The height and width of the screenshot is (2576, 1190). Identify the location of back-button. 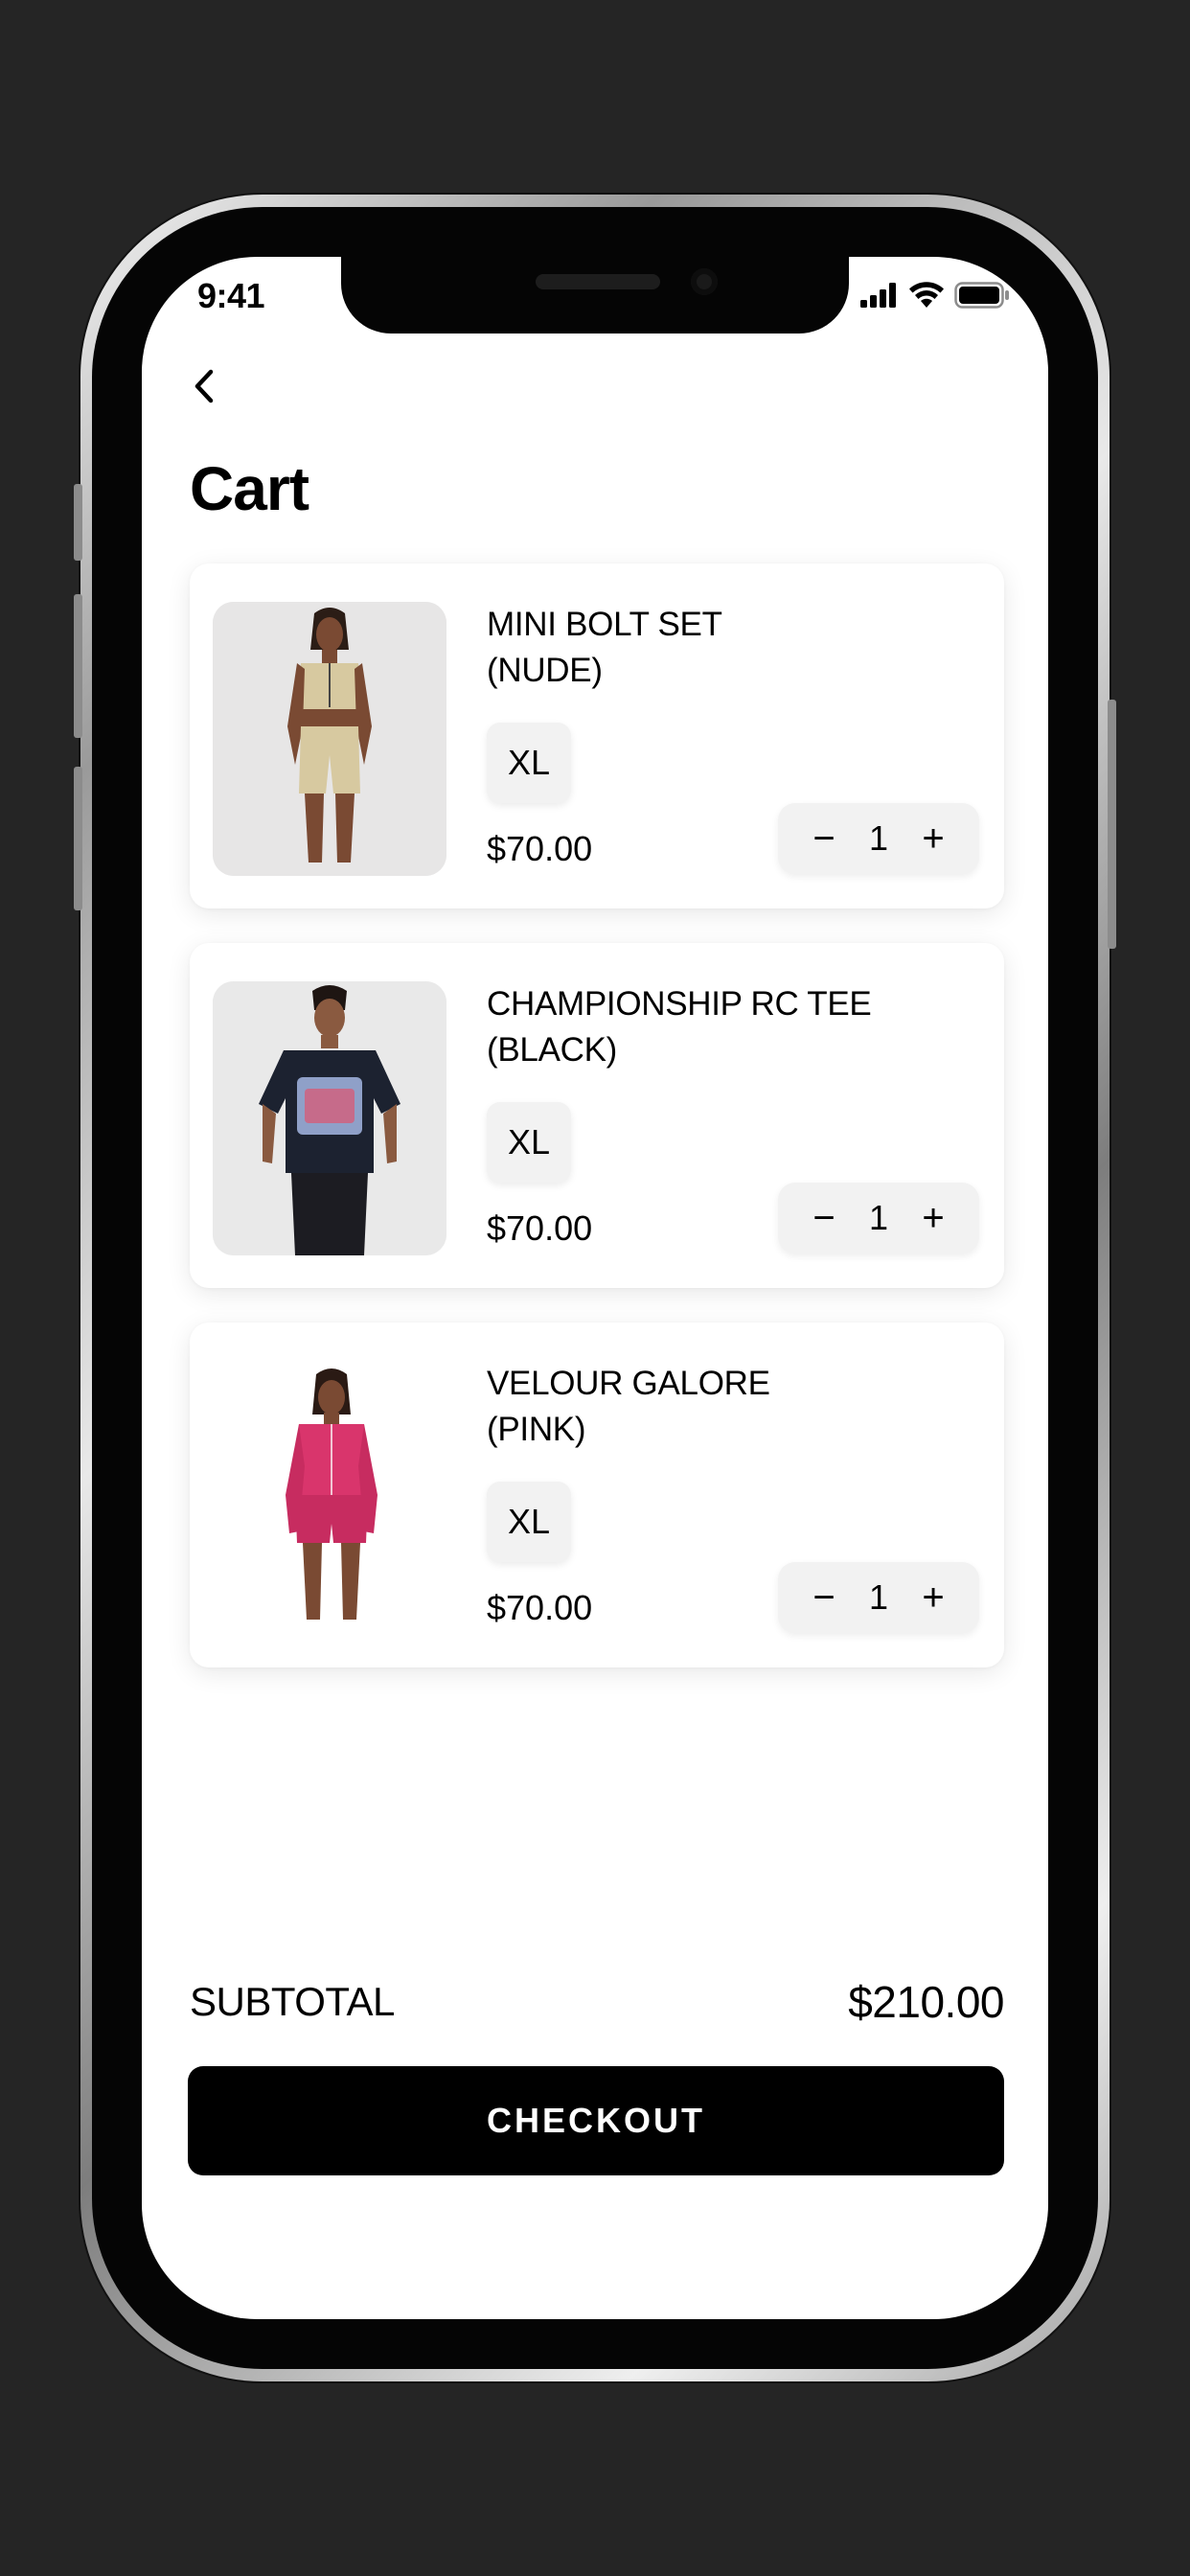
(204, 386).